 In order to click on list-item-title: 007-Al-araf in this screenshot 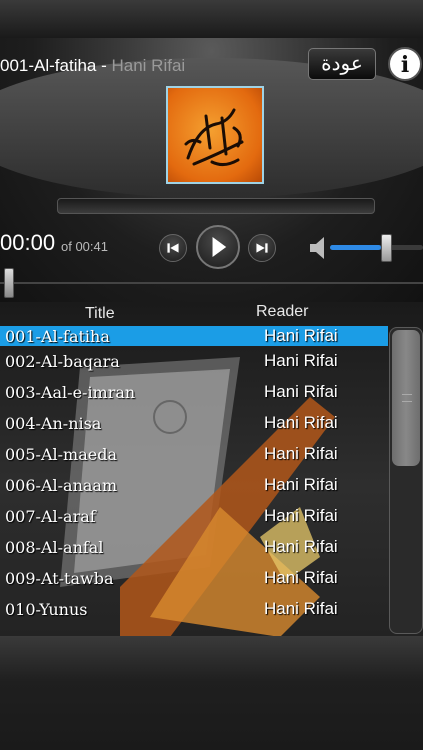, I will do `click(50, 516)`.